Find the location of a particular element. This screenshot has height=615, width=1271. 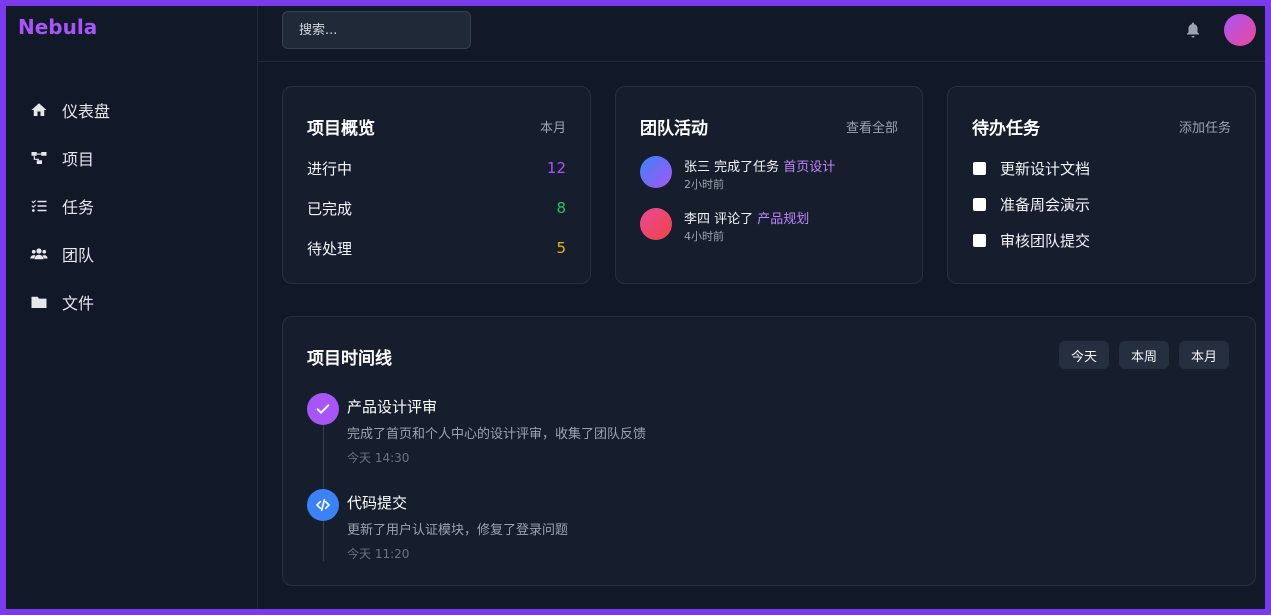

card-title: 待办任务 is located at coordinates (1006, 129).